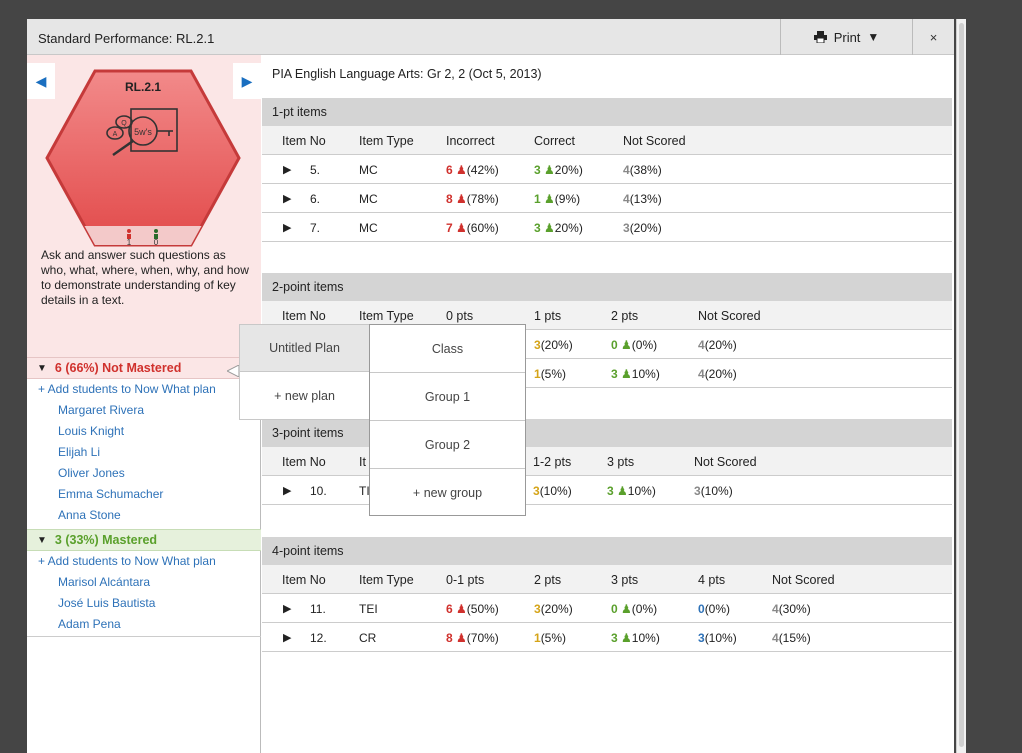 The width and height of the screenshot is (1022, 753). Describe the element at coordinates (101, 410) in the screenshot. I see `student-link: Margaret Rivera` at that location.